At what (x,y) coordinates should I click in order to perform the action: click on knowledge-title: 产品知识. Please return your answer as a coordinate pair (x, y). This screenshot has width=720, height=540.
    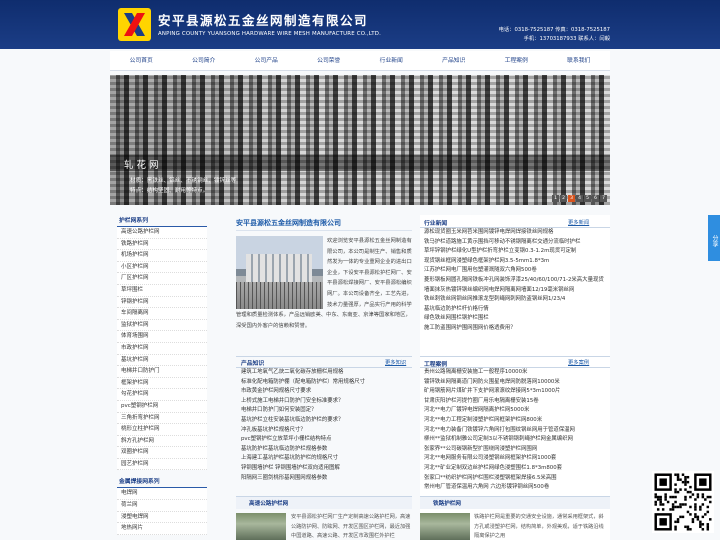
    Looking at the image, I should click on (253, 364).